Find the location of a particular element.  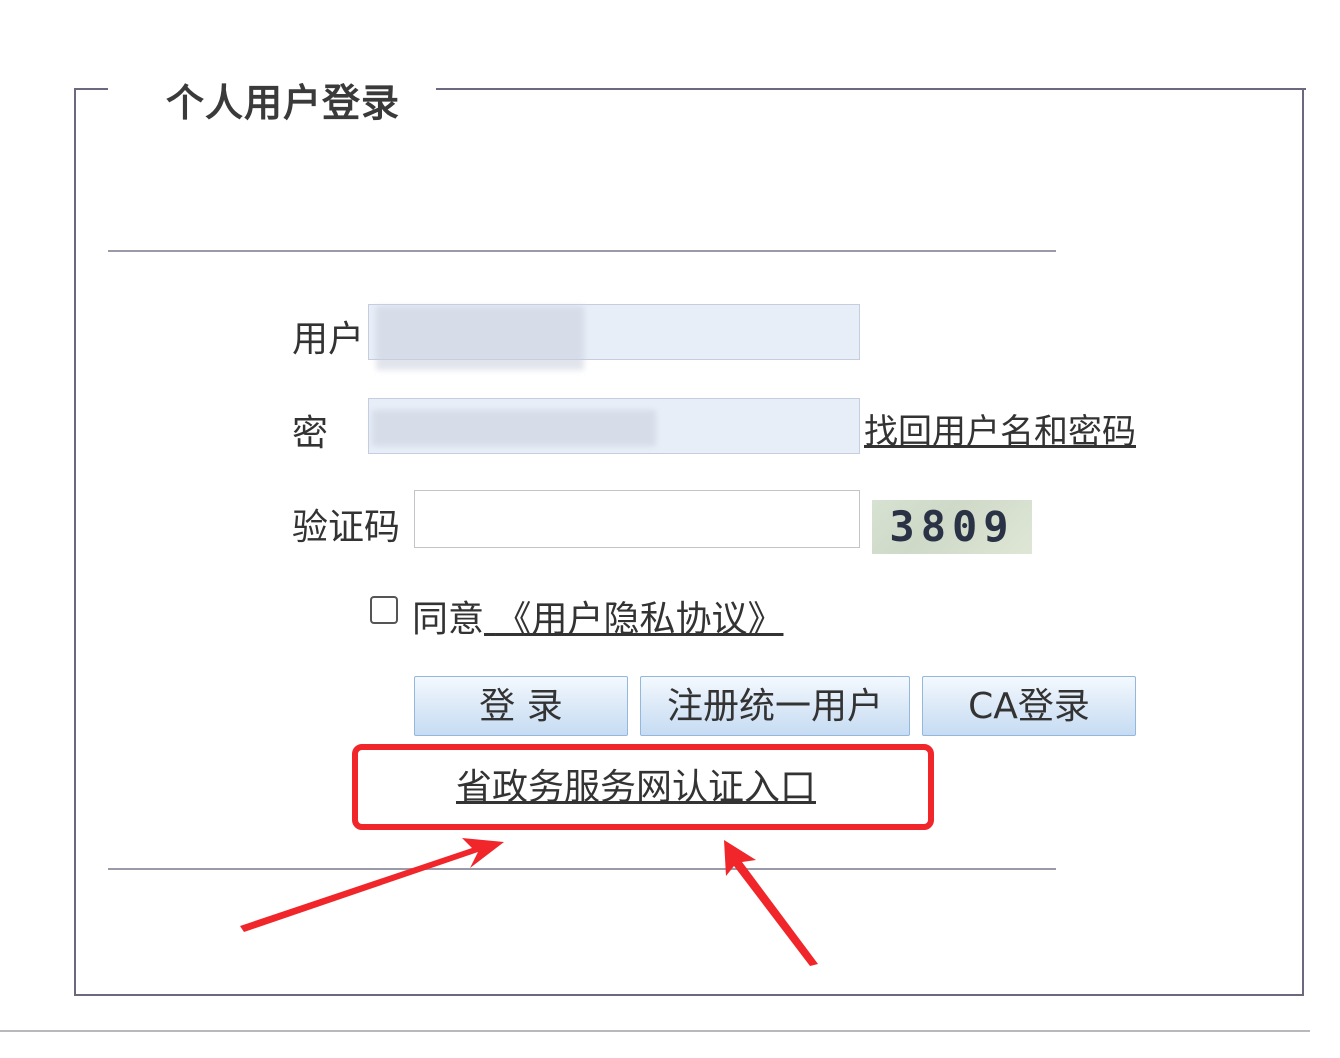

panel-border-top-left is located at coordinates (91, 89).